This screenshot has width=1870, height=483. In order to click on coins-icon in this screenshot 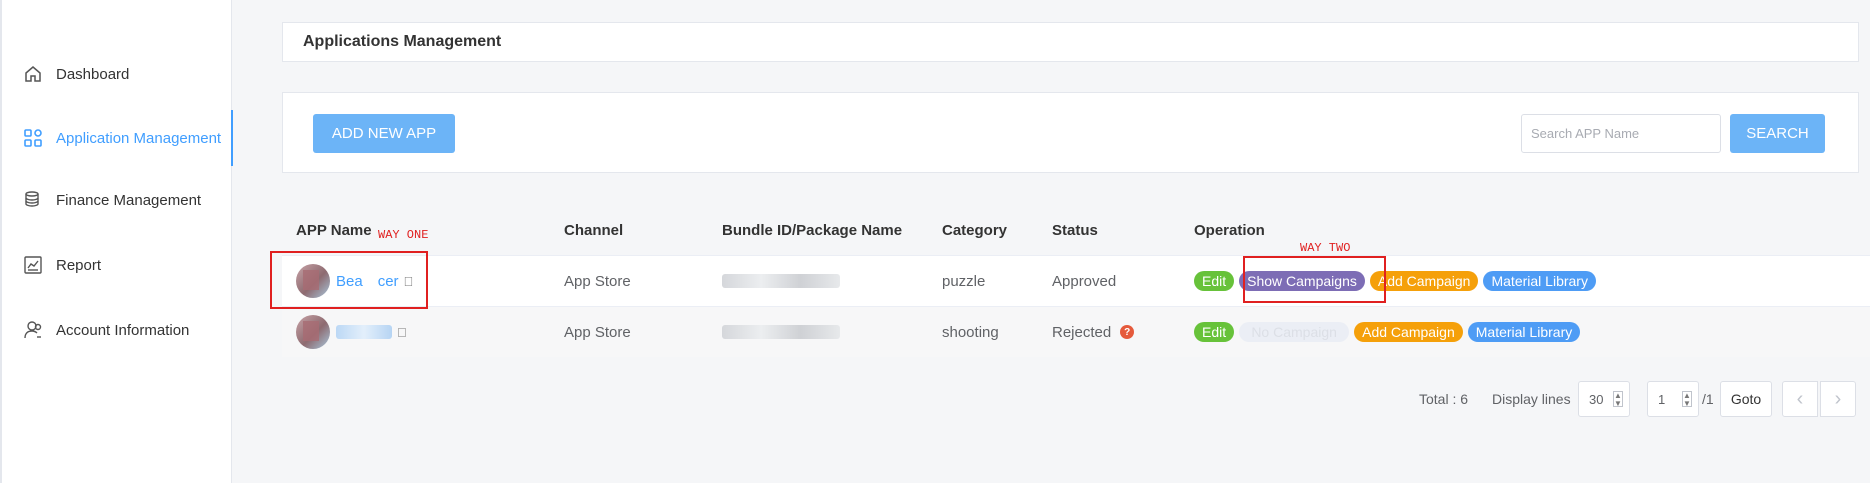, I will do `click(33, 200)`.